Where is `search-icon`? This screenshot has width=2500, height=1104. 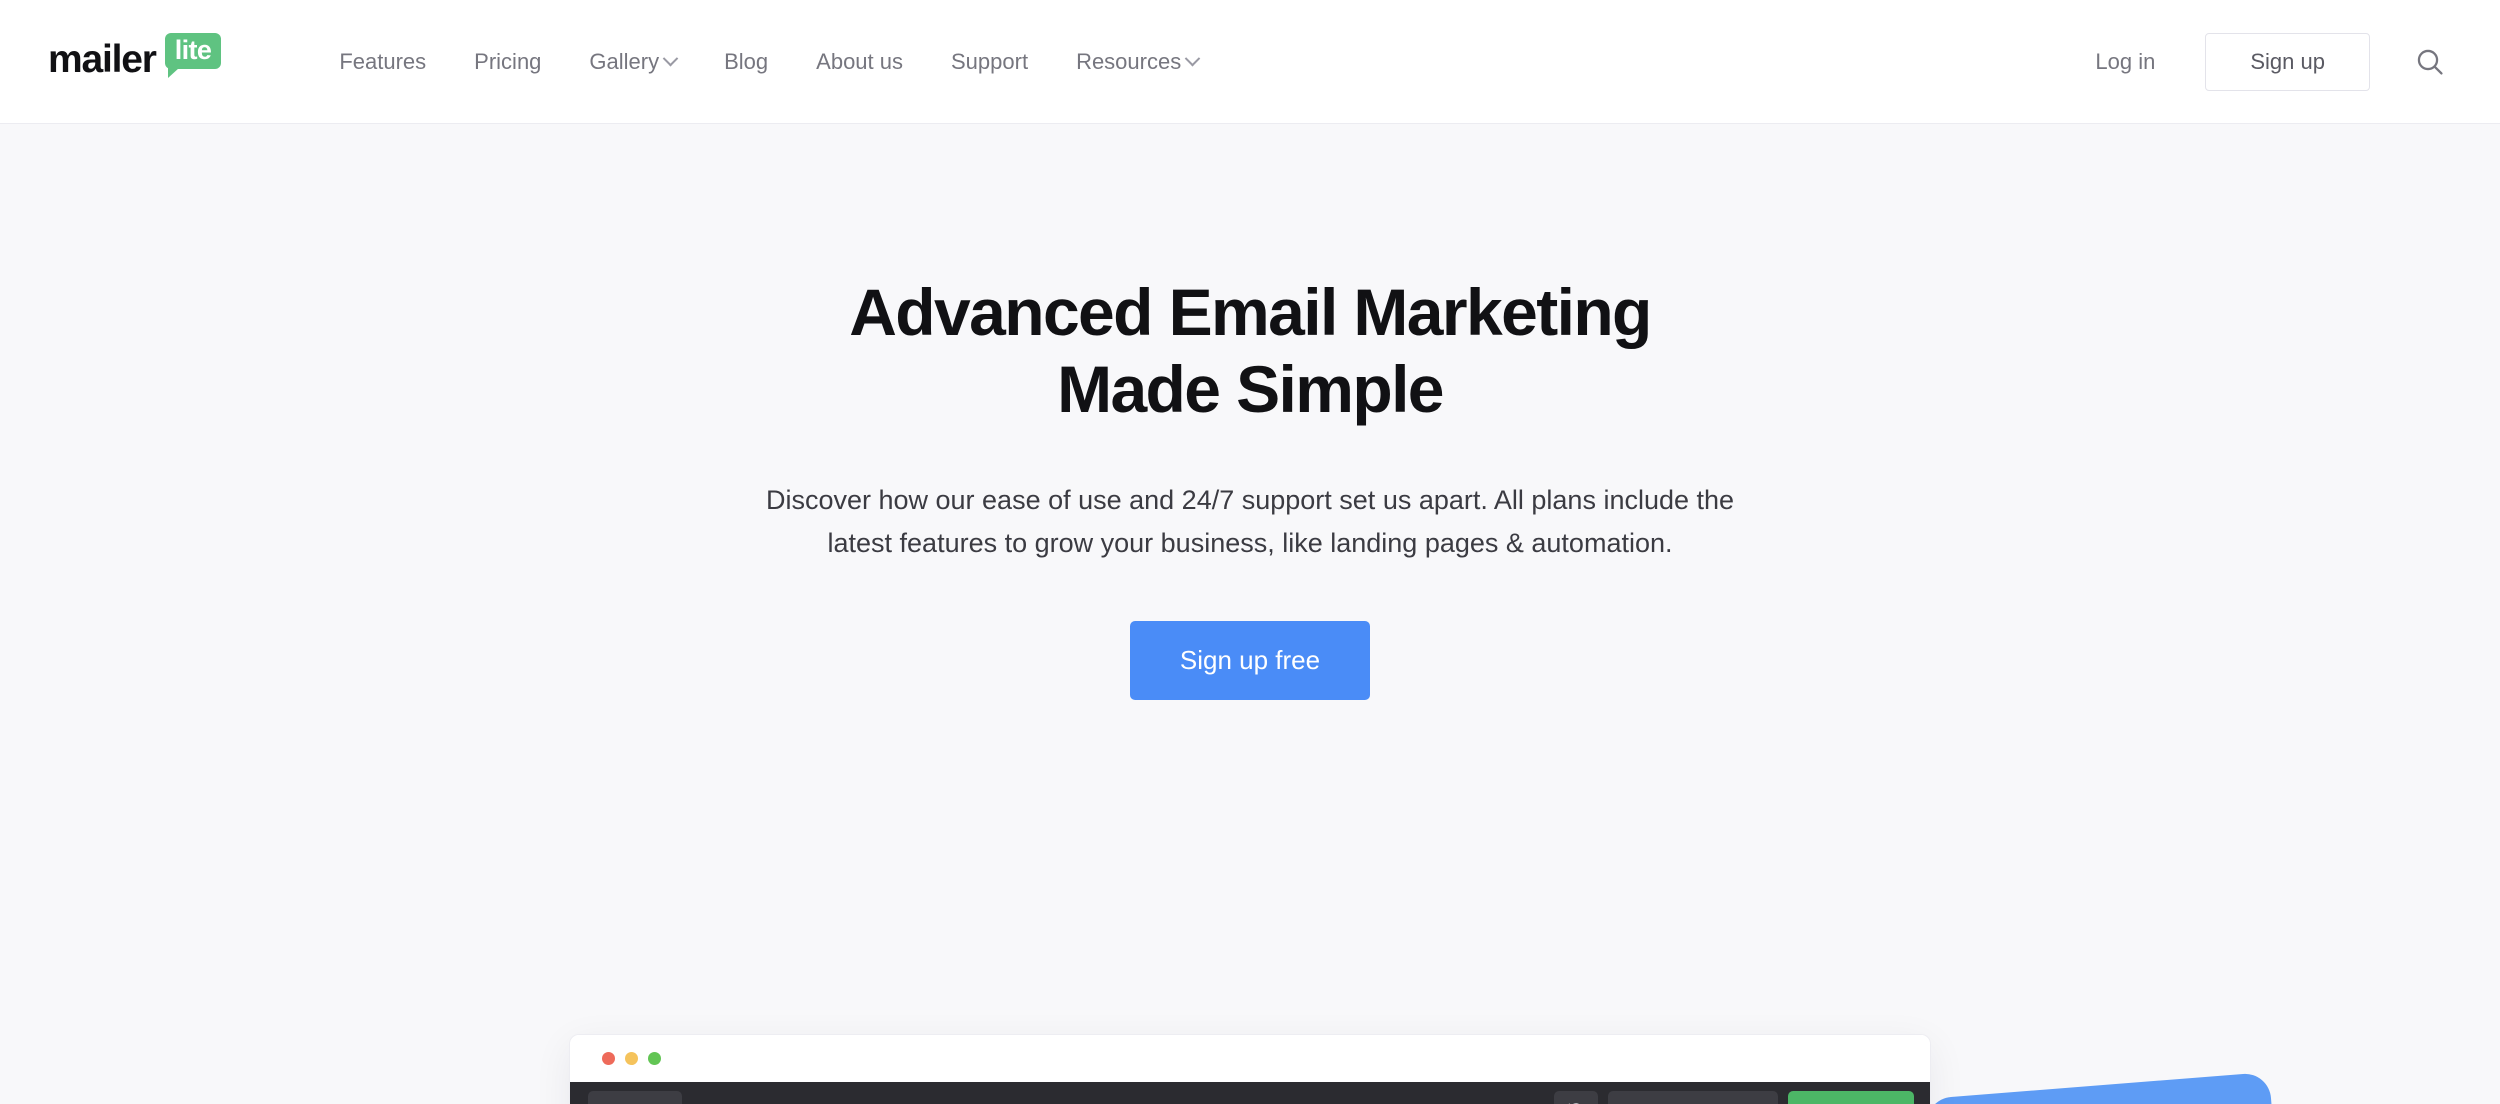
search-icon is located at coordinates (2430, 62).